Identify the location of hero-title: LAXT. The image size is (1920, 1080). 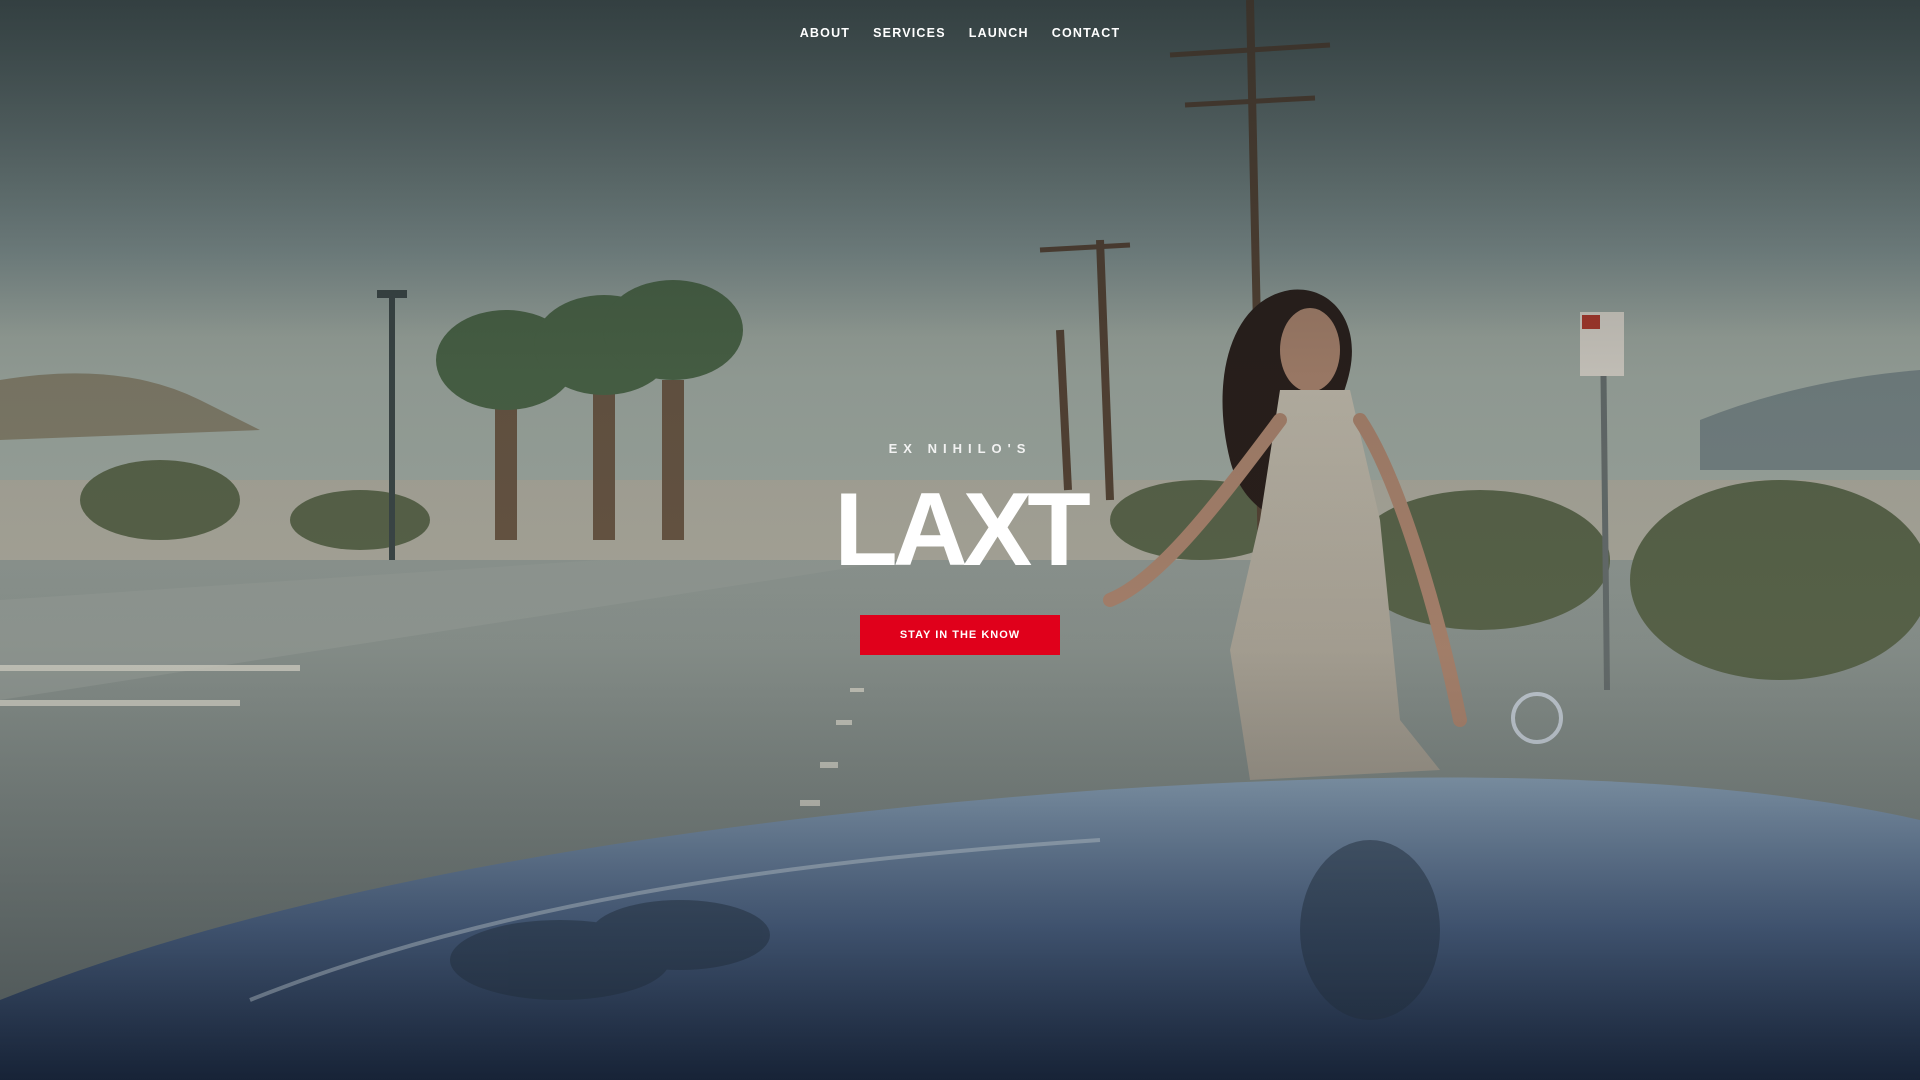
(962, 530).